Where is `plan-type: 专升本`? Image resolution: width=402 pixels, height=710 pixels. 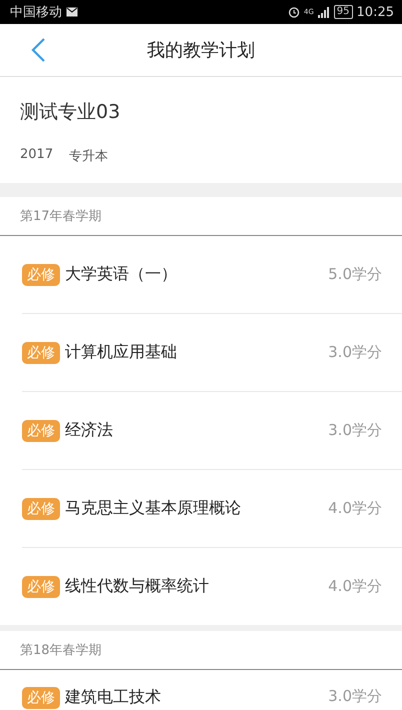
plan-type: 专升本 is located at coordinates (88, 156).